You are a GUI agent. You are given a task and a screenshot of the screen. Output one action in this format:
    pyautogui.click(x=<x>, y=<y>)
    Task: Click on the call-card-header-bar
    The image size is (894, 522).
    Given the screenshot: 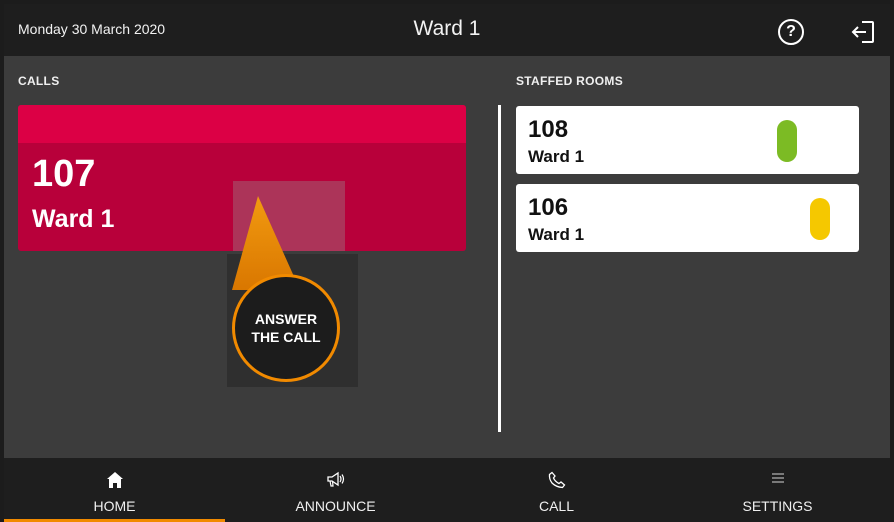 What is the action you would take?
    pyautogui.click(x=242, y=124)
    